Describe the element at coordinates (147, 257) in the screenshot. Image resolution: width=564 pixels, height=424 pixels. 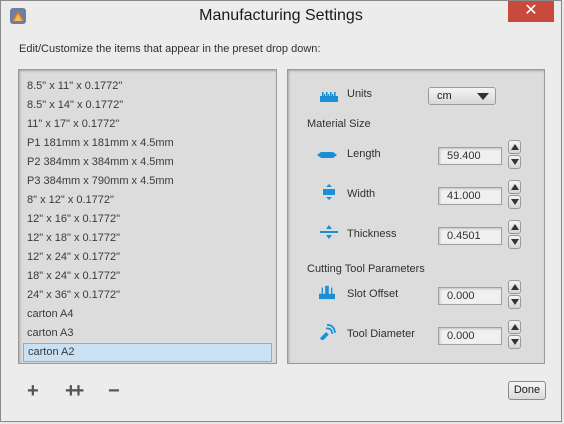
I see `preset-list-item: 12" x 24" x 0.1772"` at that location.